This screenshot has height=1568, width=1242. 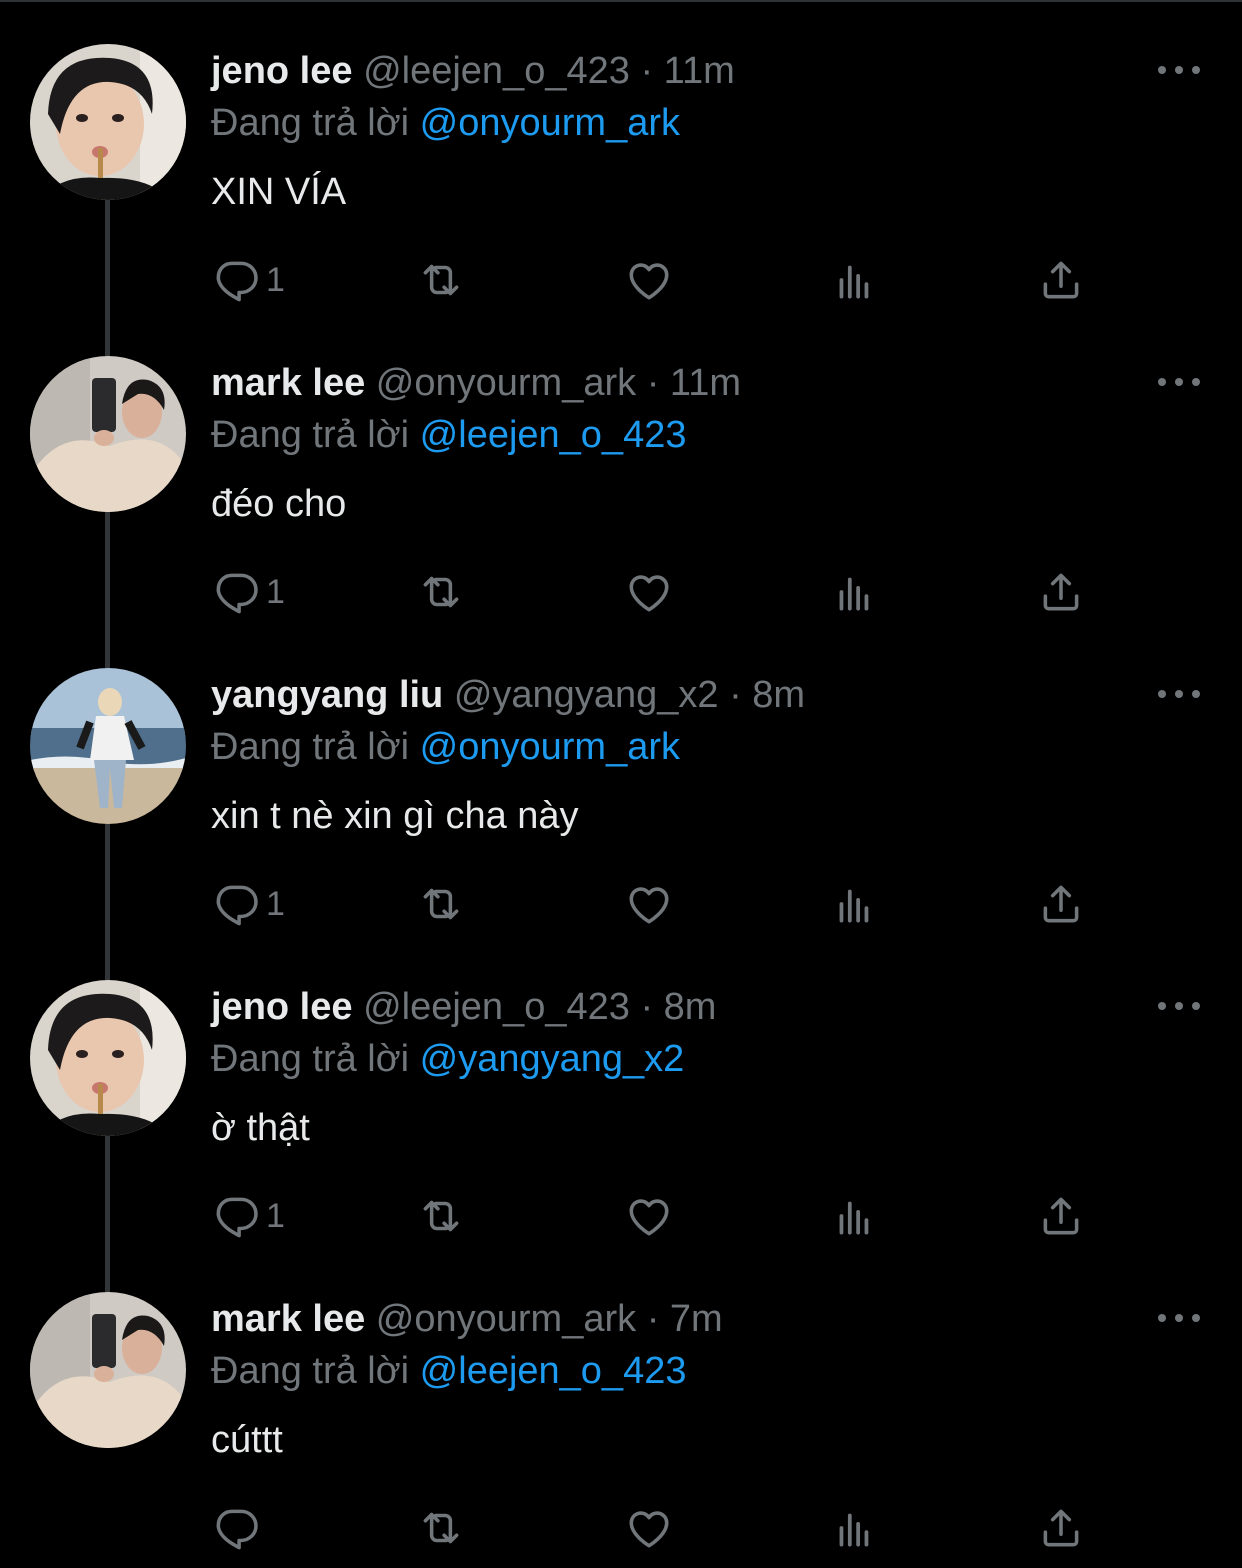 I want to click on reply-button, so click(x=239, y=1528).